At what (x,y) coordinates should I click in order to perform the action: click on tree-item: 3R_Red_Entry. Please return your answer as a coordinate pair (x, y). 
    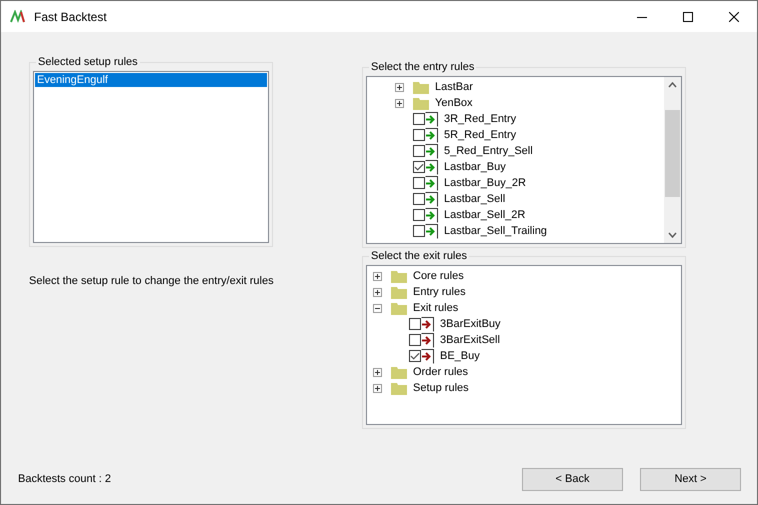
    Looking at the image, I should click on (480, 119).